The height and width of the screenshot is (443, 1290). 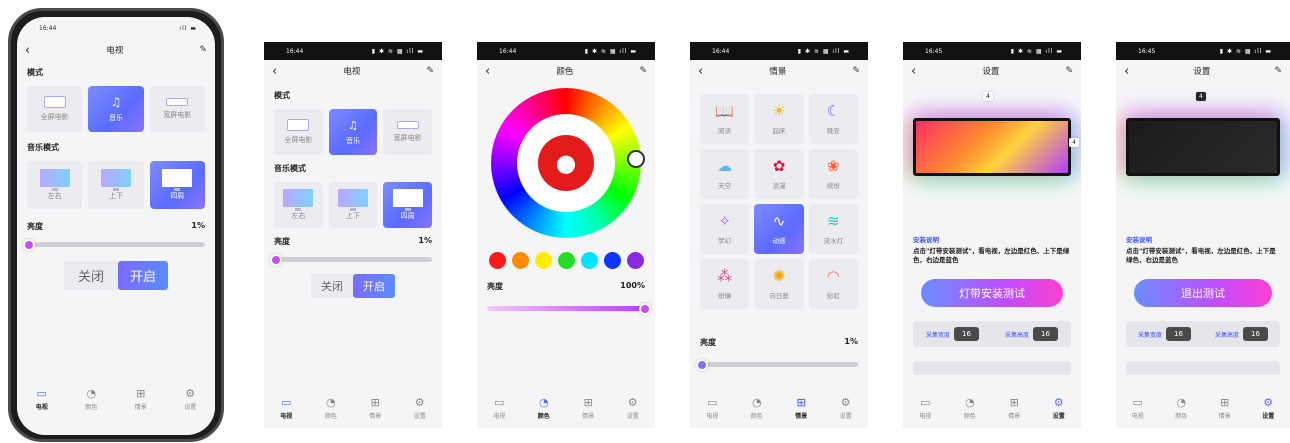 What do you see at coordinates (833, 174) in the screenshot?
I see `scene-item: ❀ 缤纷` at bounding box center [833, 174].